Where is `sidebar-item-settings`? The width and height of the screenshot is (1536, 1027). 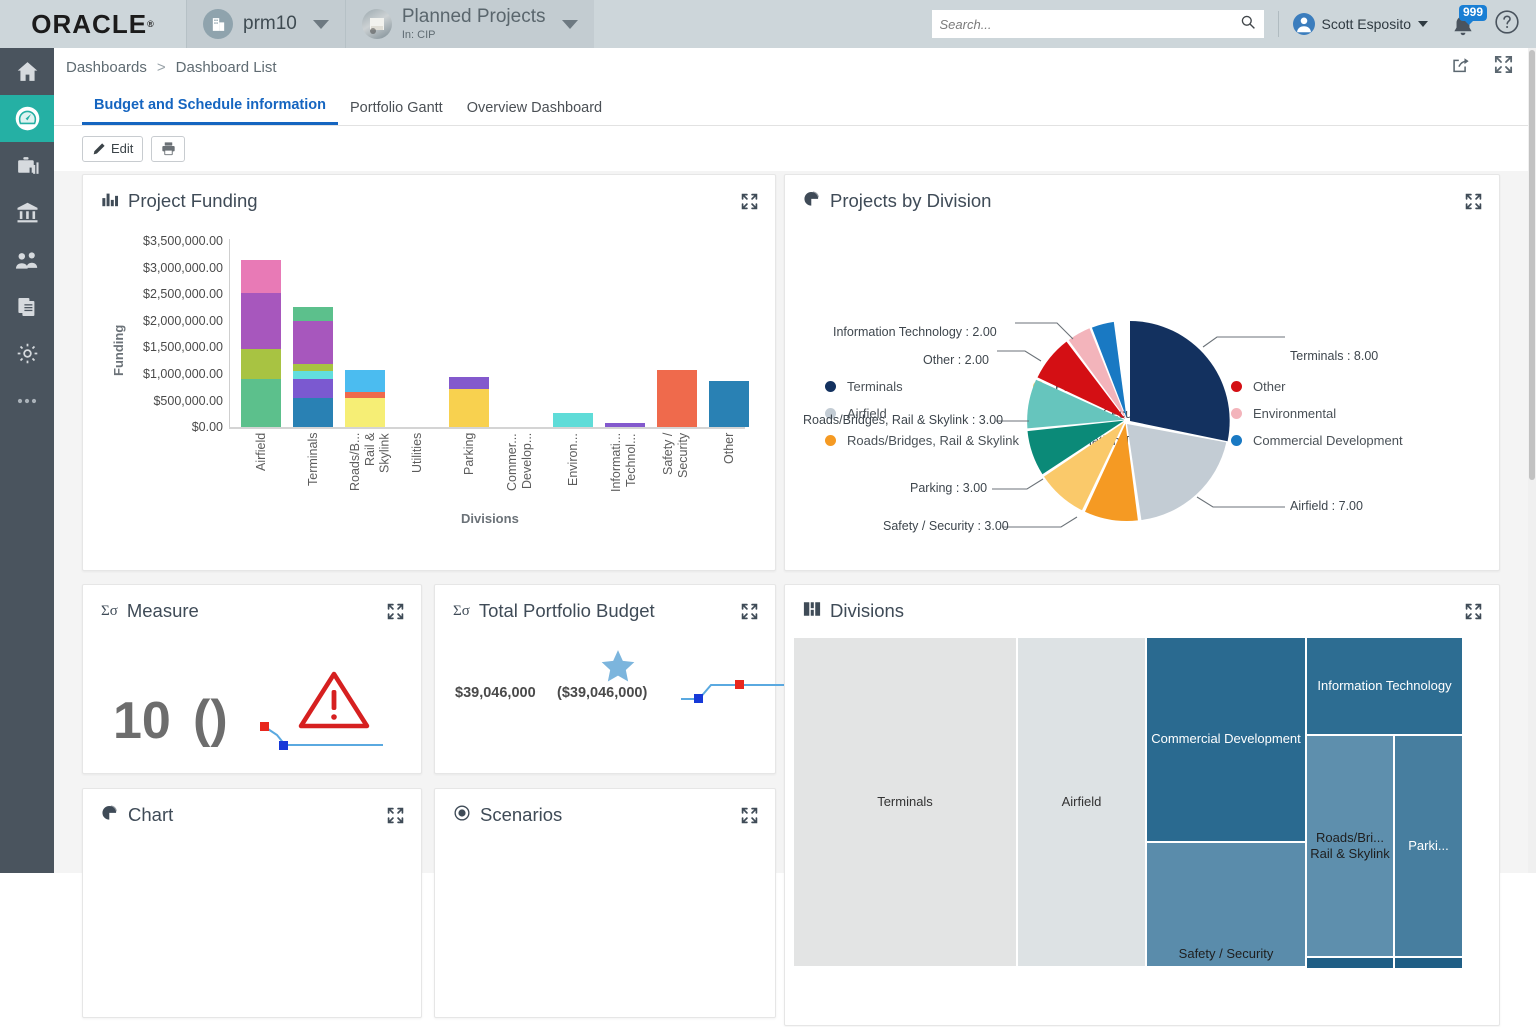 sidebar-item-settings is located at coordinates (27, 353).